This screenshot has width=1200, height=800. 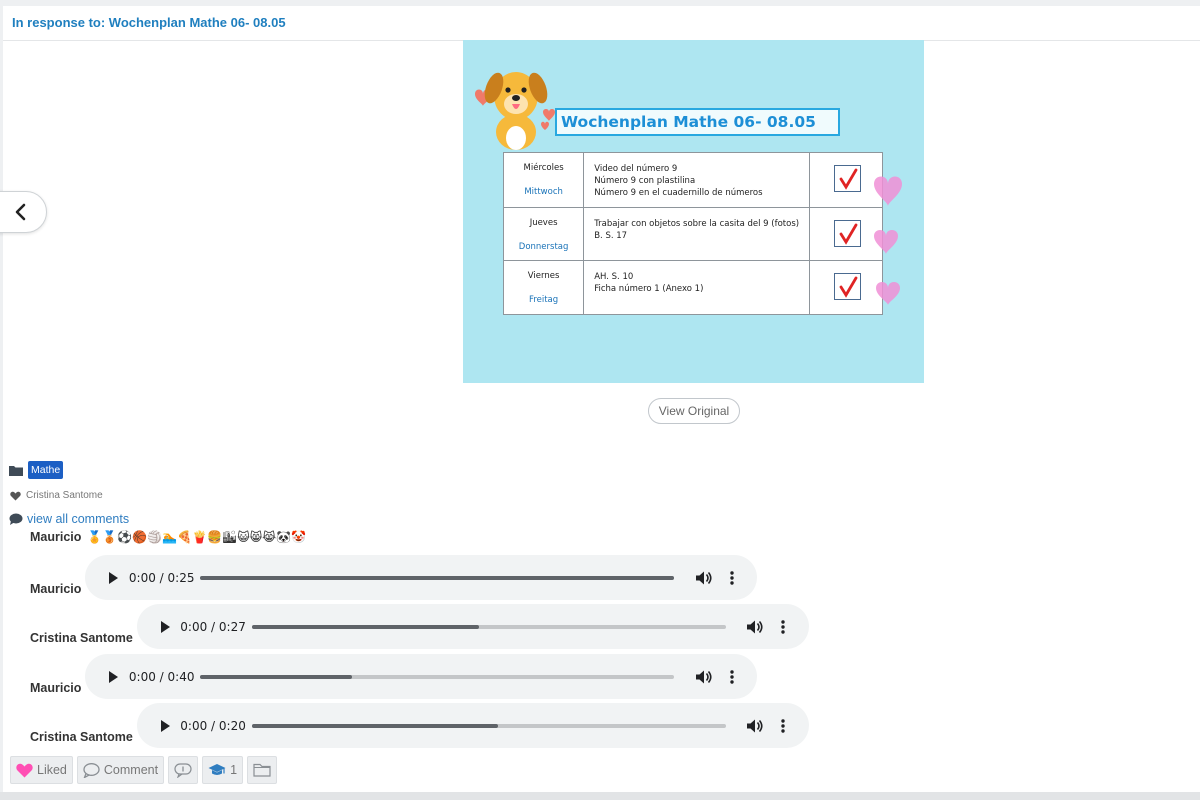 What do you see at coordinates (16, 470) in the screenshot?
I see `folder-icon` at bounding box center [16, 470].